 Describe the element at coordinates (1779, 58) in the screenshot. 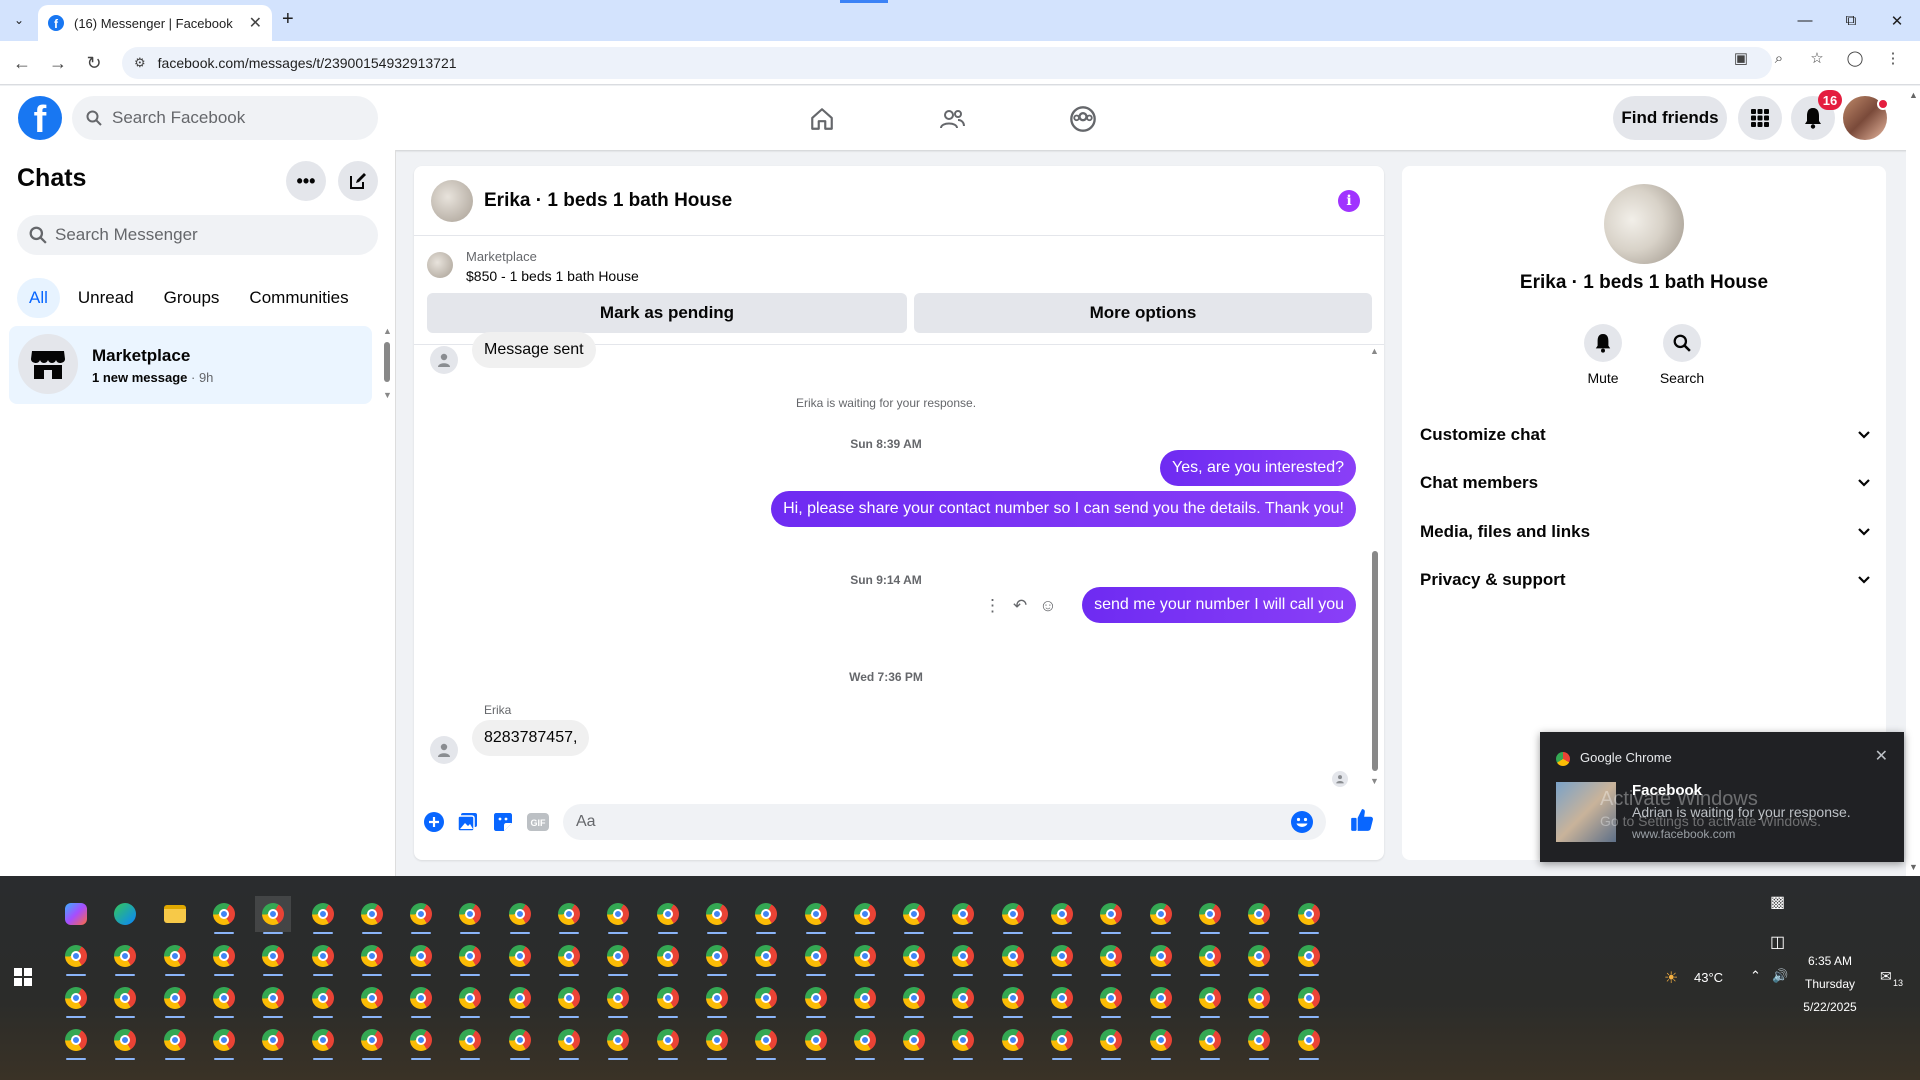

I see `zoom-icon: ⌕` at that location.